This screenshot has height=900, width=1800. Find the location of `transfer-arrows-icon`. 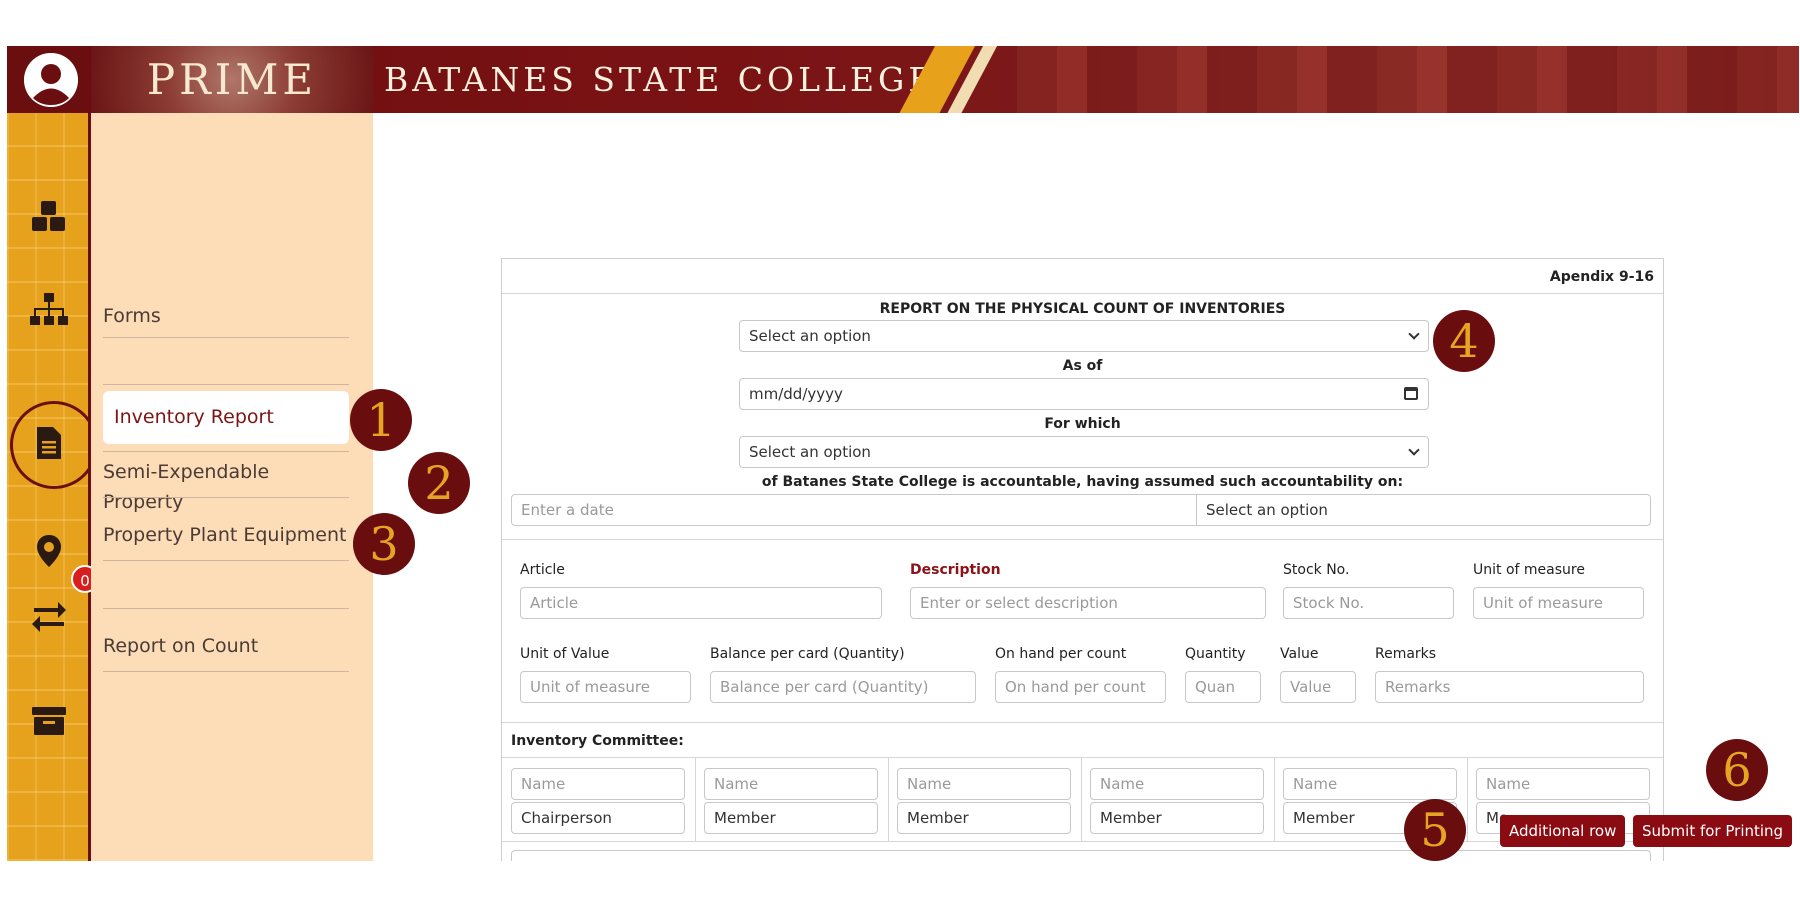

transfer-arrows-icon is located at coordinates (49, 617).